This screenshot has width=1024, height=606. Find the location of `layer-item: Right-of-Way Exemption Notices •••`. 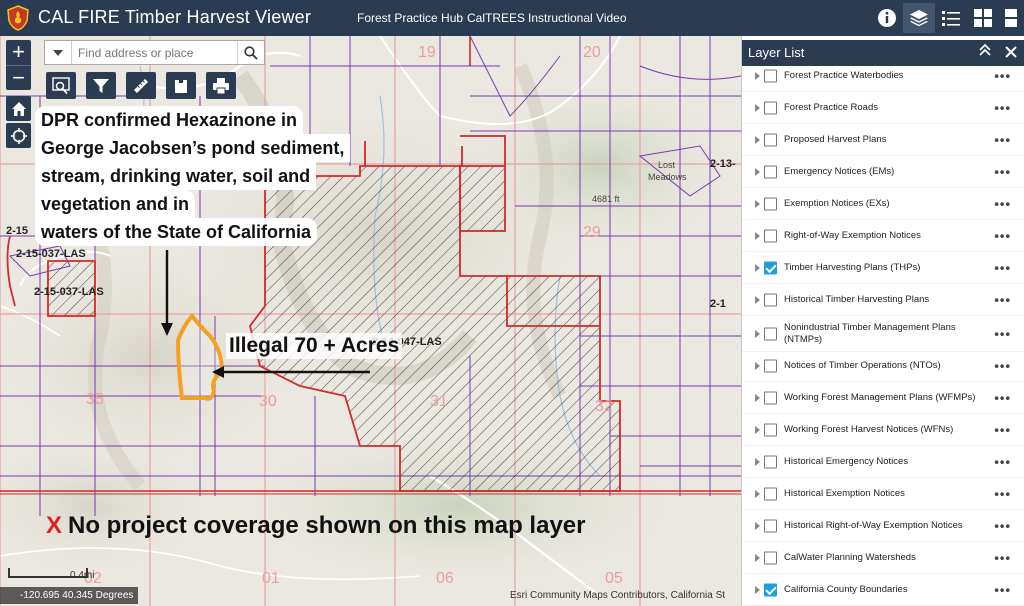

layer-item: Right-of-Way Exemption Notices ••• is located at coordinates (883, 236).